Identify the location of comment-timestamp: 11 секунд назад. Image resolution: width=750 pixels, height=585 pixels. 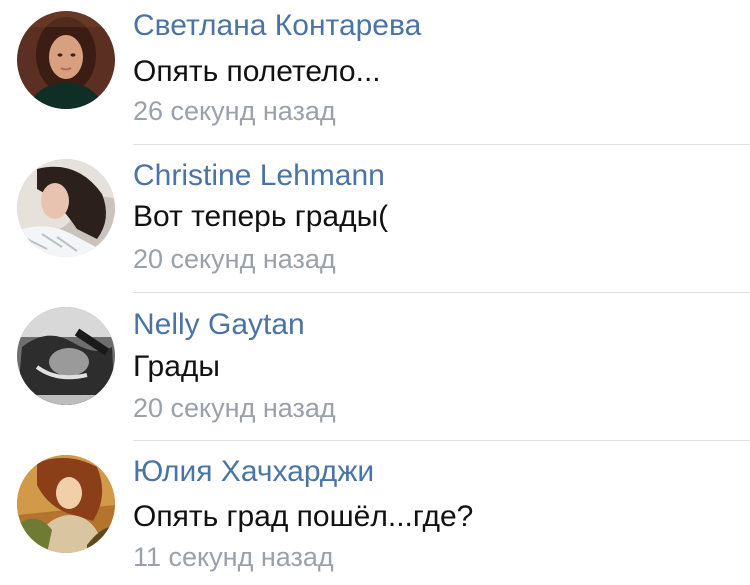
(233, 557).